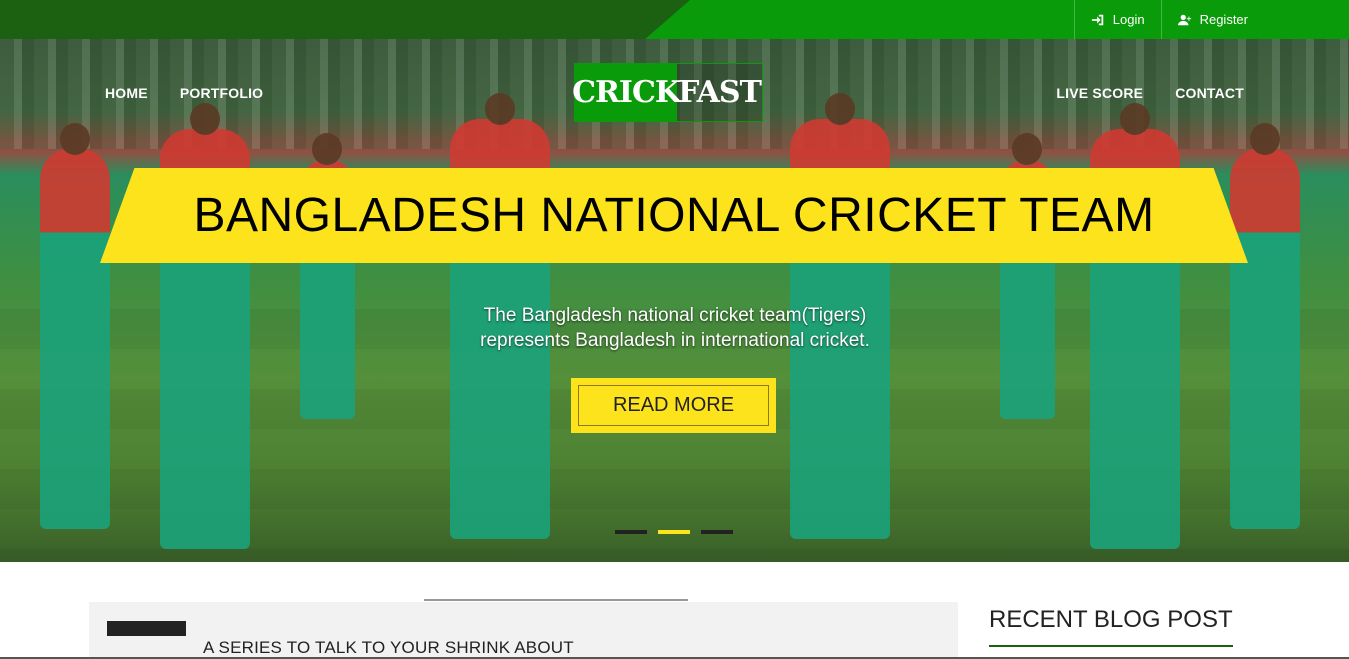  Describe the element at coordinates (1209, 93) in the screenshot. I see `nav-contact: CONTACT` at that location.